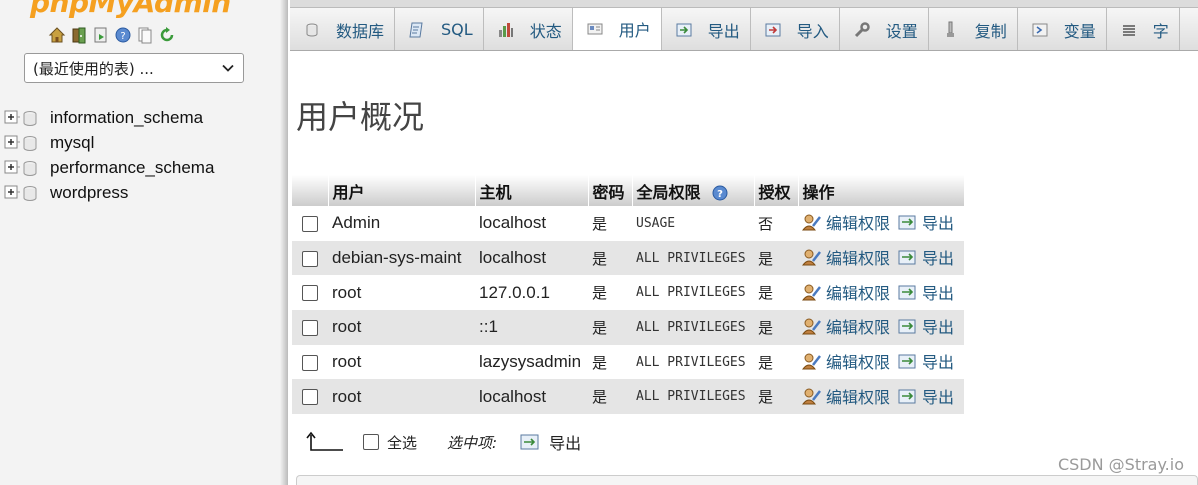  What do you see at coordinates (1143, 29) in the screenshot?
I see `tab-charsets: 字` at bounding box center [1143, 29].